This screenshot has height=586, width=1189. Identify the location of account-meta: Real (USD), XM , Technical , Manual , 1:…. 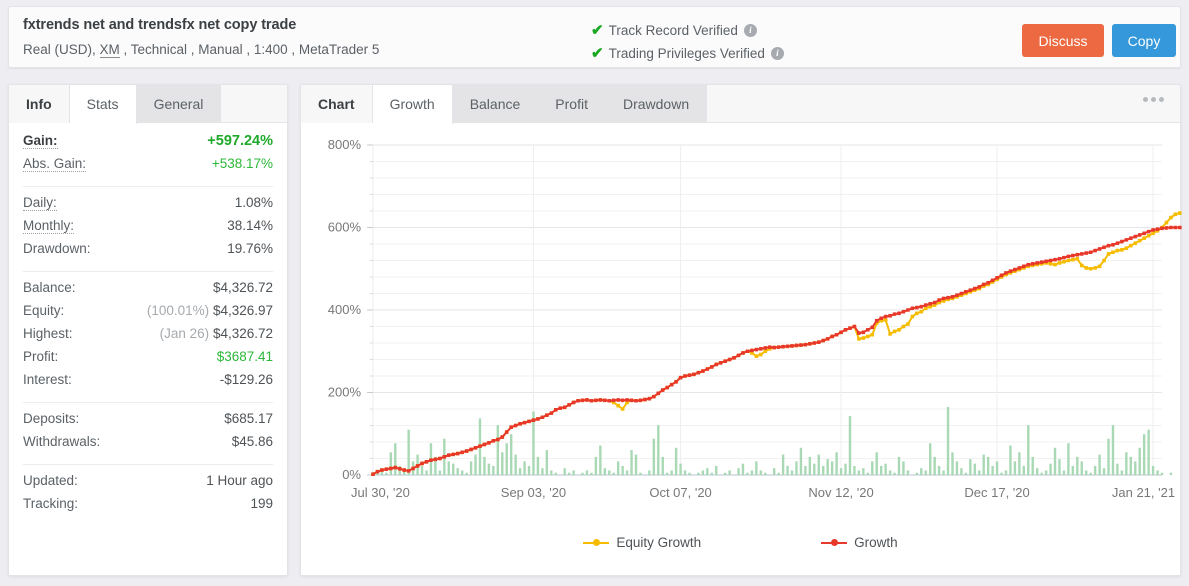
(201, 50).